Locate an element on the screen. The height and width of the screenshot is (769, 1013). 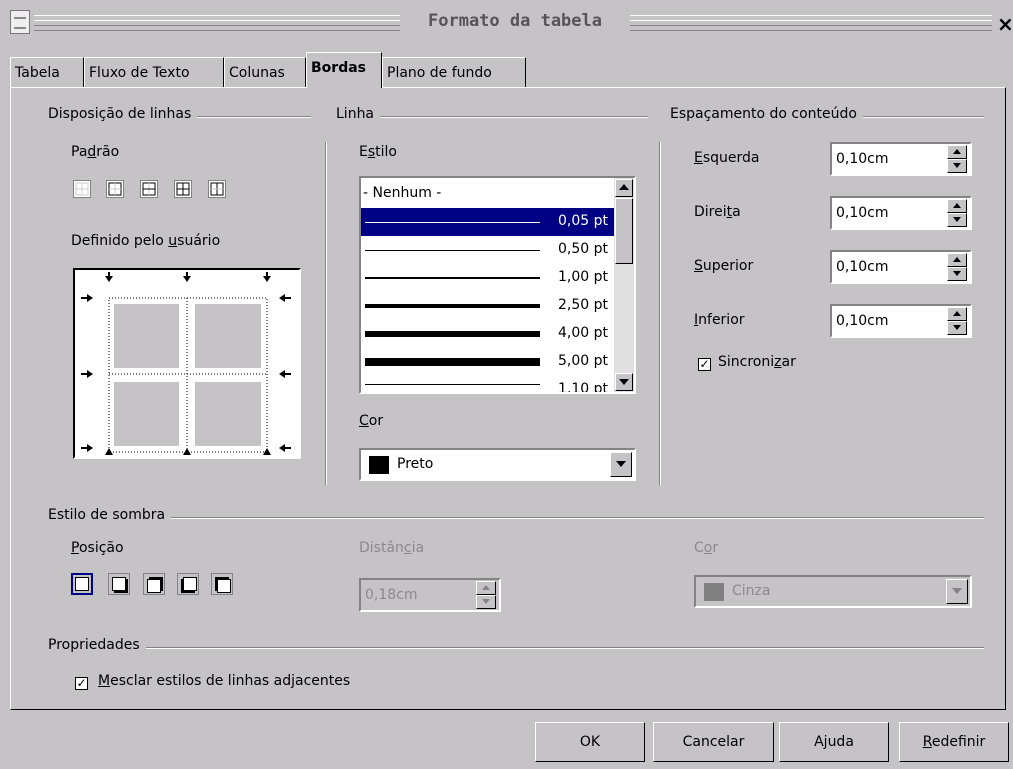
tab-bordas: Bordas is located at coordinates (344, 70).